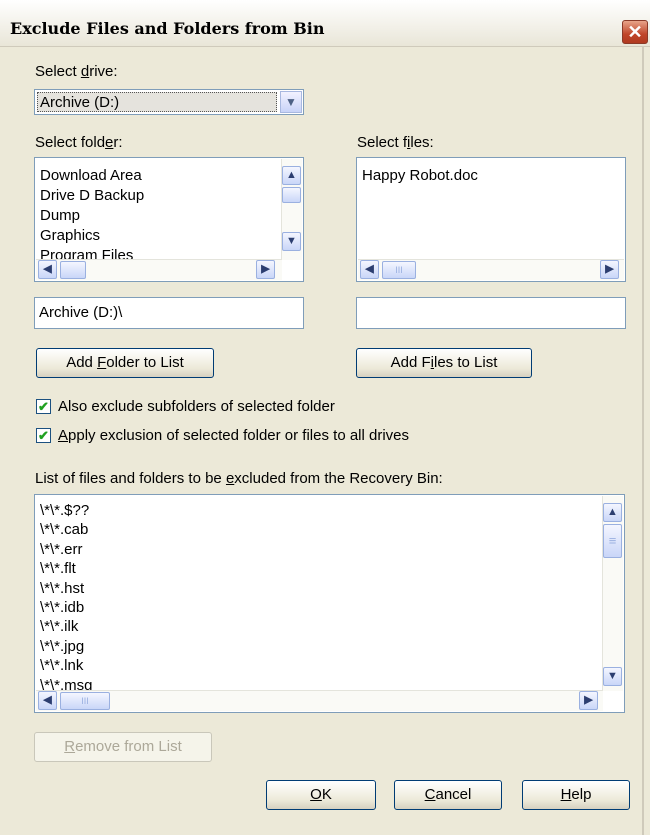 The height and width of the screenshot is (835, 650). Describe the element at coordinates (321, 795) in the screenshot. I see `ok-button: OK` at that location.